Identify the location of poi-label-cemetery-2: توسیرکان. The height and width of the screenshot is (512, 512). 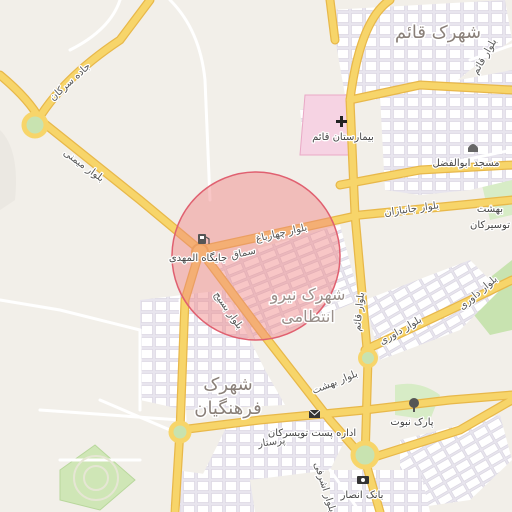
(490, 225).